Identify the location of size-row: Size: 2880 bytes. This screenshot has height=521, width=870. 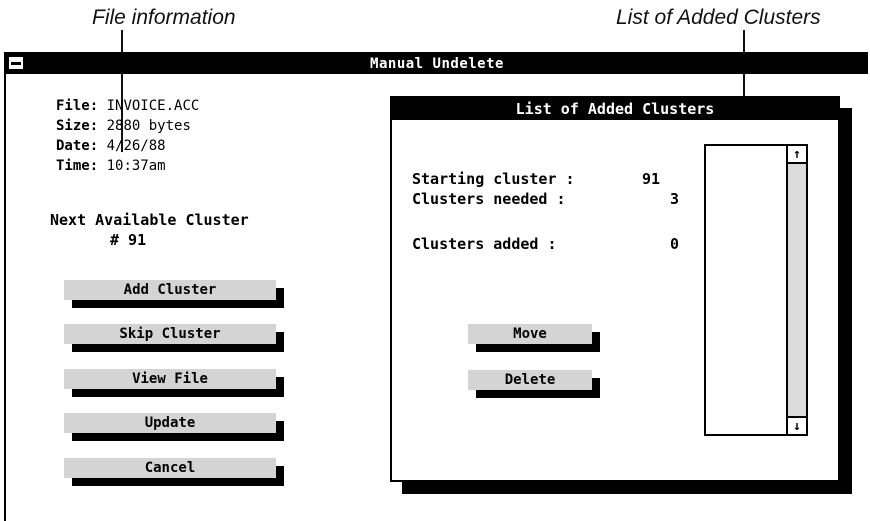
(127, 126).